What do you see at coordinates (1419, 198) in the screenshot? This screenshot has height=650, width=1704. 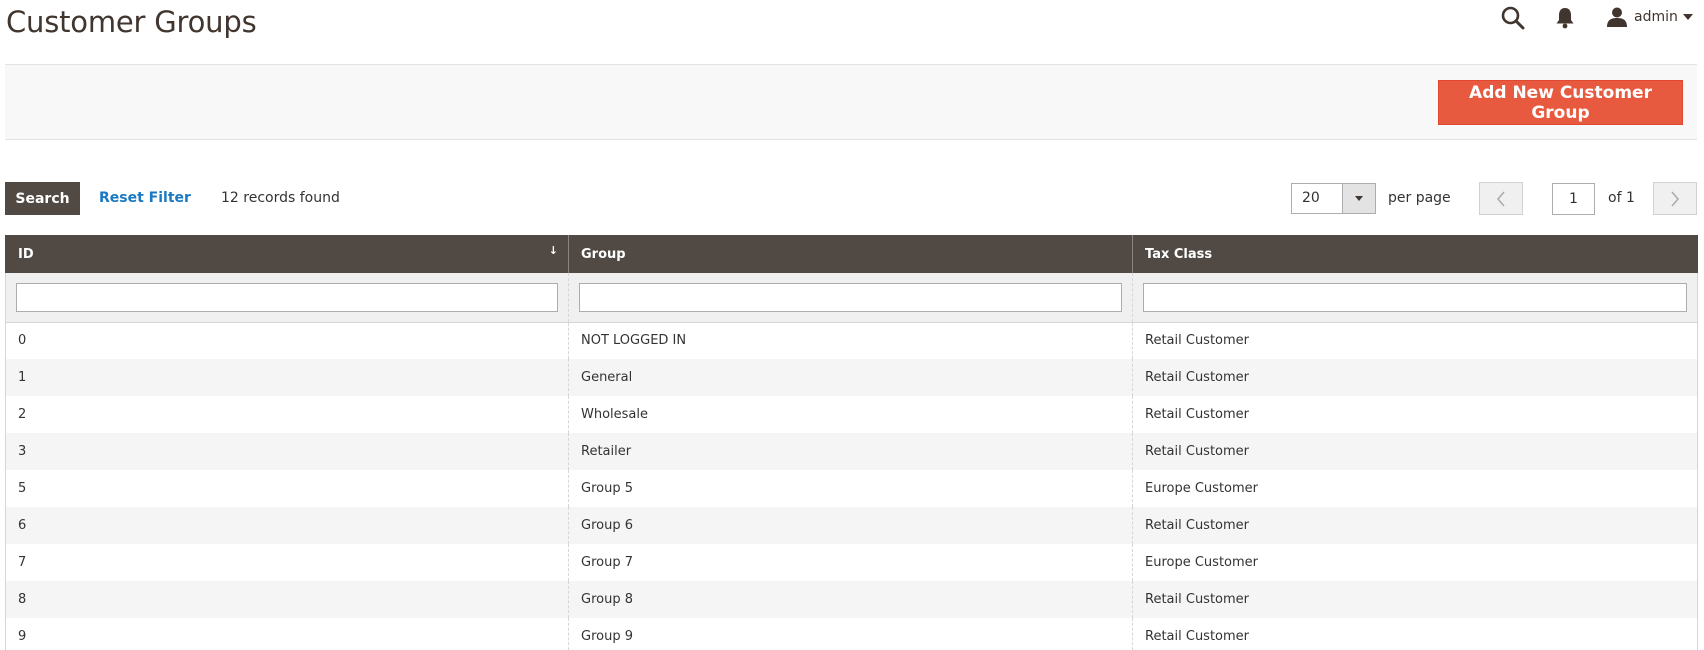 I see `per-page-label: per page` at bounding box center [1419, 198].